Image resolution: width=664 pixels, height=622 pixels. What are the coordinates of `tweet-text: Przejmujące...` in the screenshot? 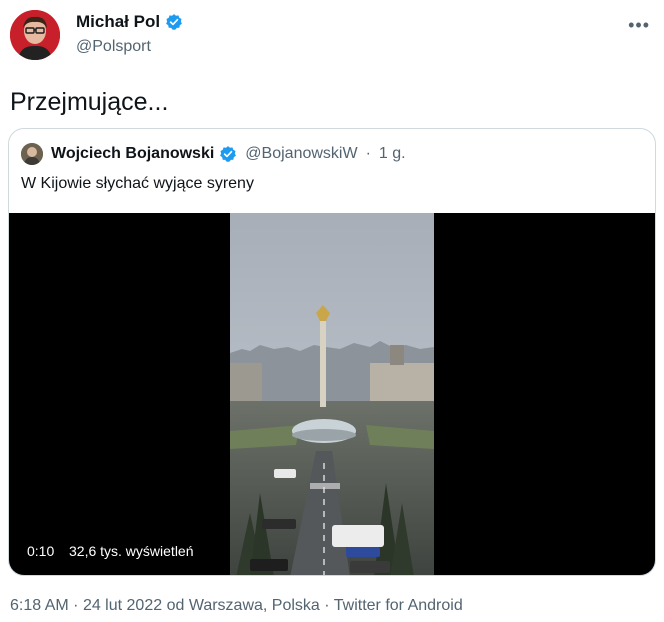 It's located at (89, 102).